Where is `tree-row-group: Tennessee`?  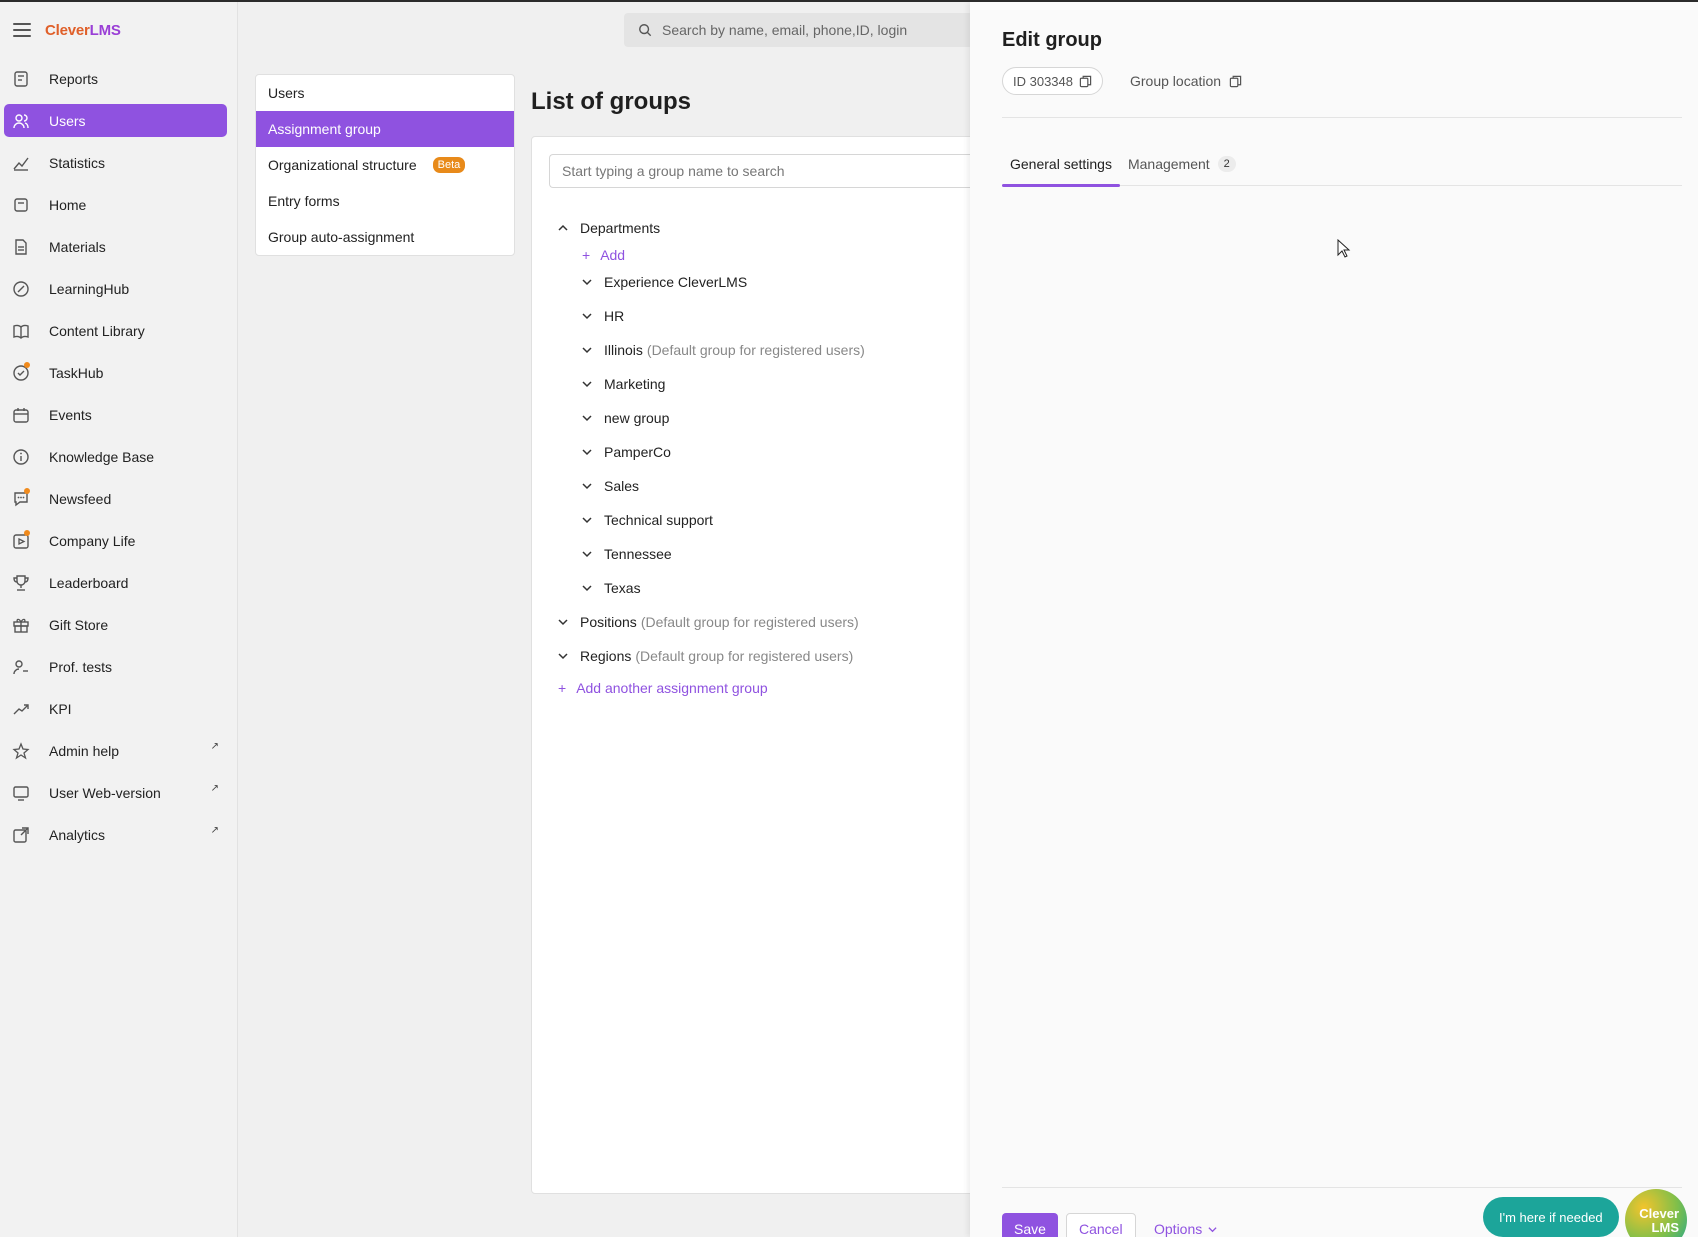 tree-row-group: Tennessee is located at coordinates (784, 554).